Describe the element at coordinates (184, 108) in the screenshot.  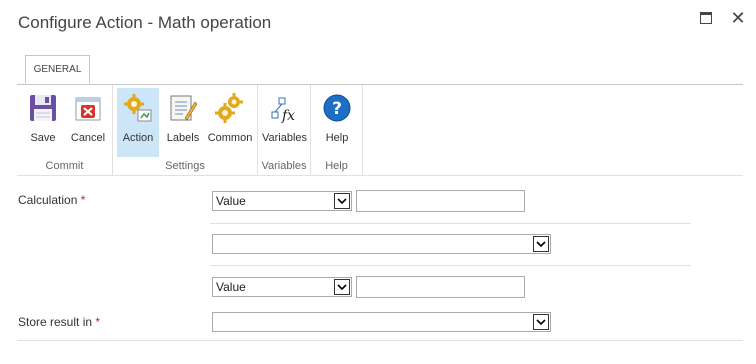
I see `labels-notepad-icon` at that location.